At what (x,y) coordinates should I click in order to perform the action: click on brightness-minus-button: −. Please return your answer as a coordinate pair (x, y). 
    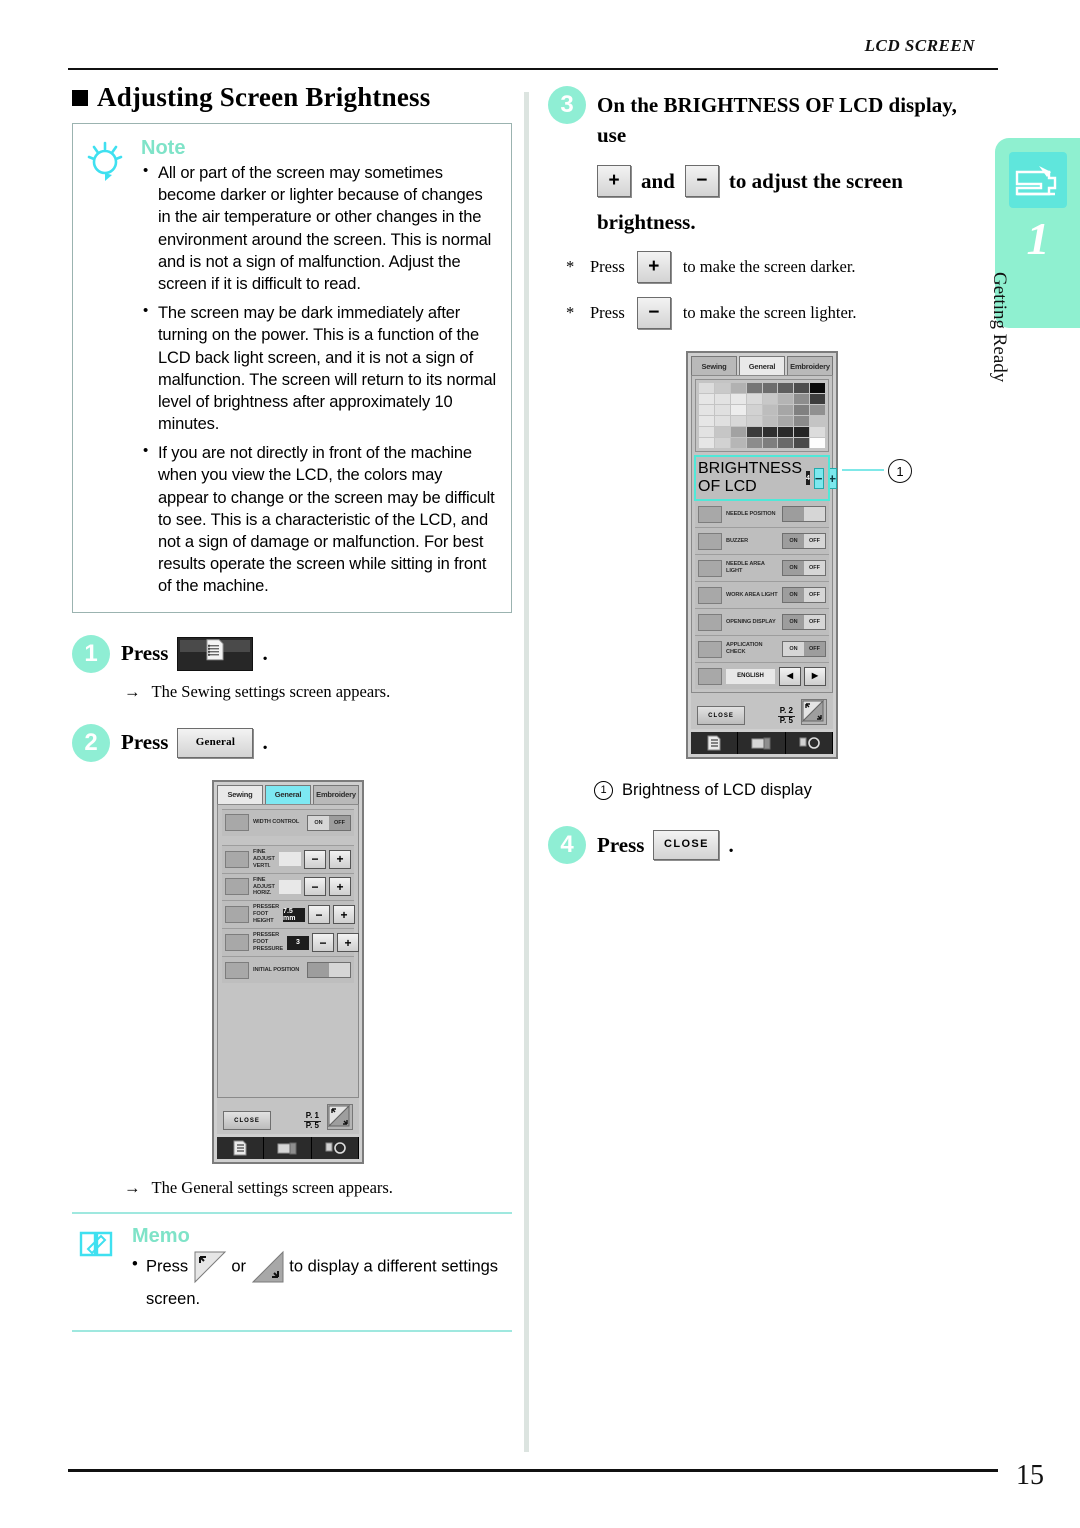
    Looking at the image, I should click on (818, 478).